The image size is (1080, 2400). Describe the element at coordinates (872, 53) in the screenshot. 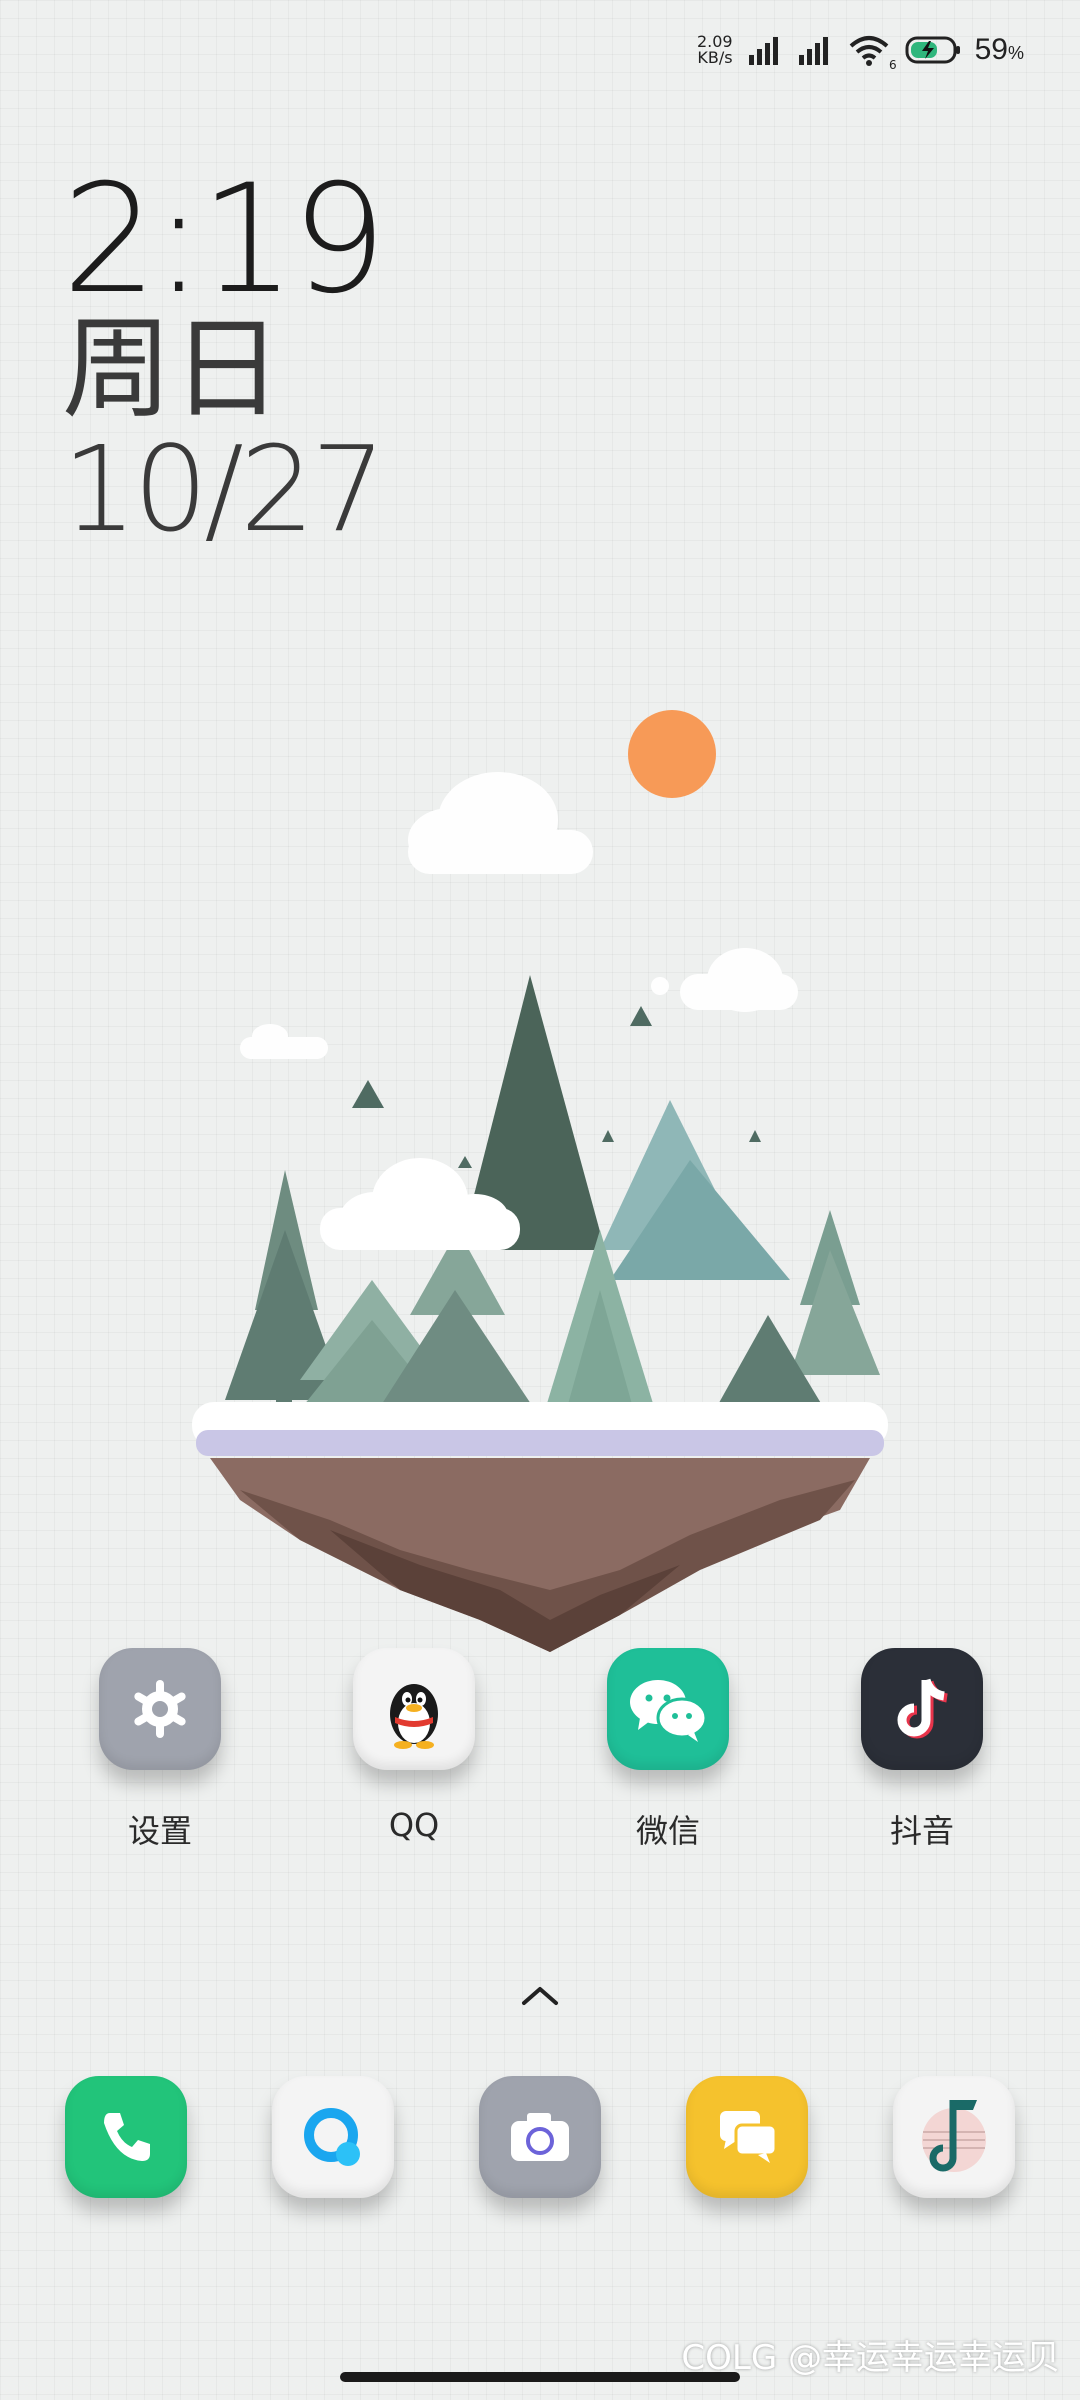

I see `wifi-icon: 6` at that location.